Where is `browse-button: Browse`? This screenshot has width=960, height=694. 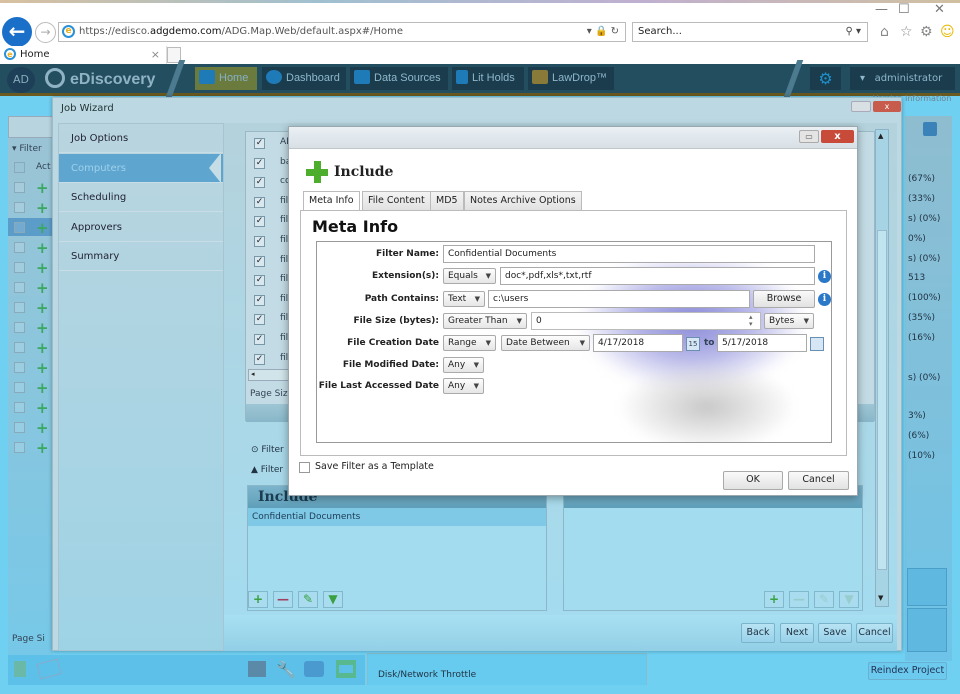
browse-button: Browse is located at coordinates (784, 299).